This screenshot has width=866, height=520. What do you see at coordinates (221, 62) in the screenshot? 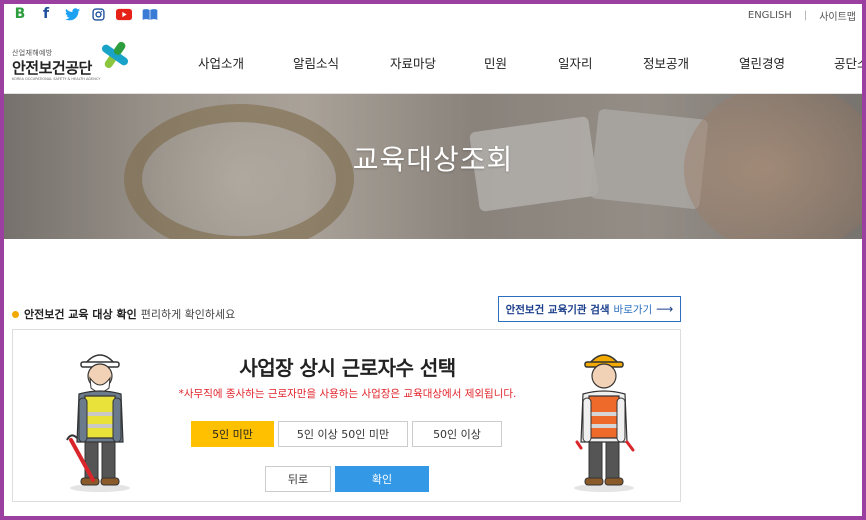
I see `nav-business-intro: 사업소개` at bounding box center [221, 62].